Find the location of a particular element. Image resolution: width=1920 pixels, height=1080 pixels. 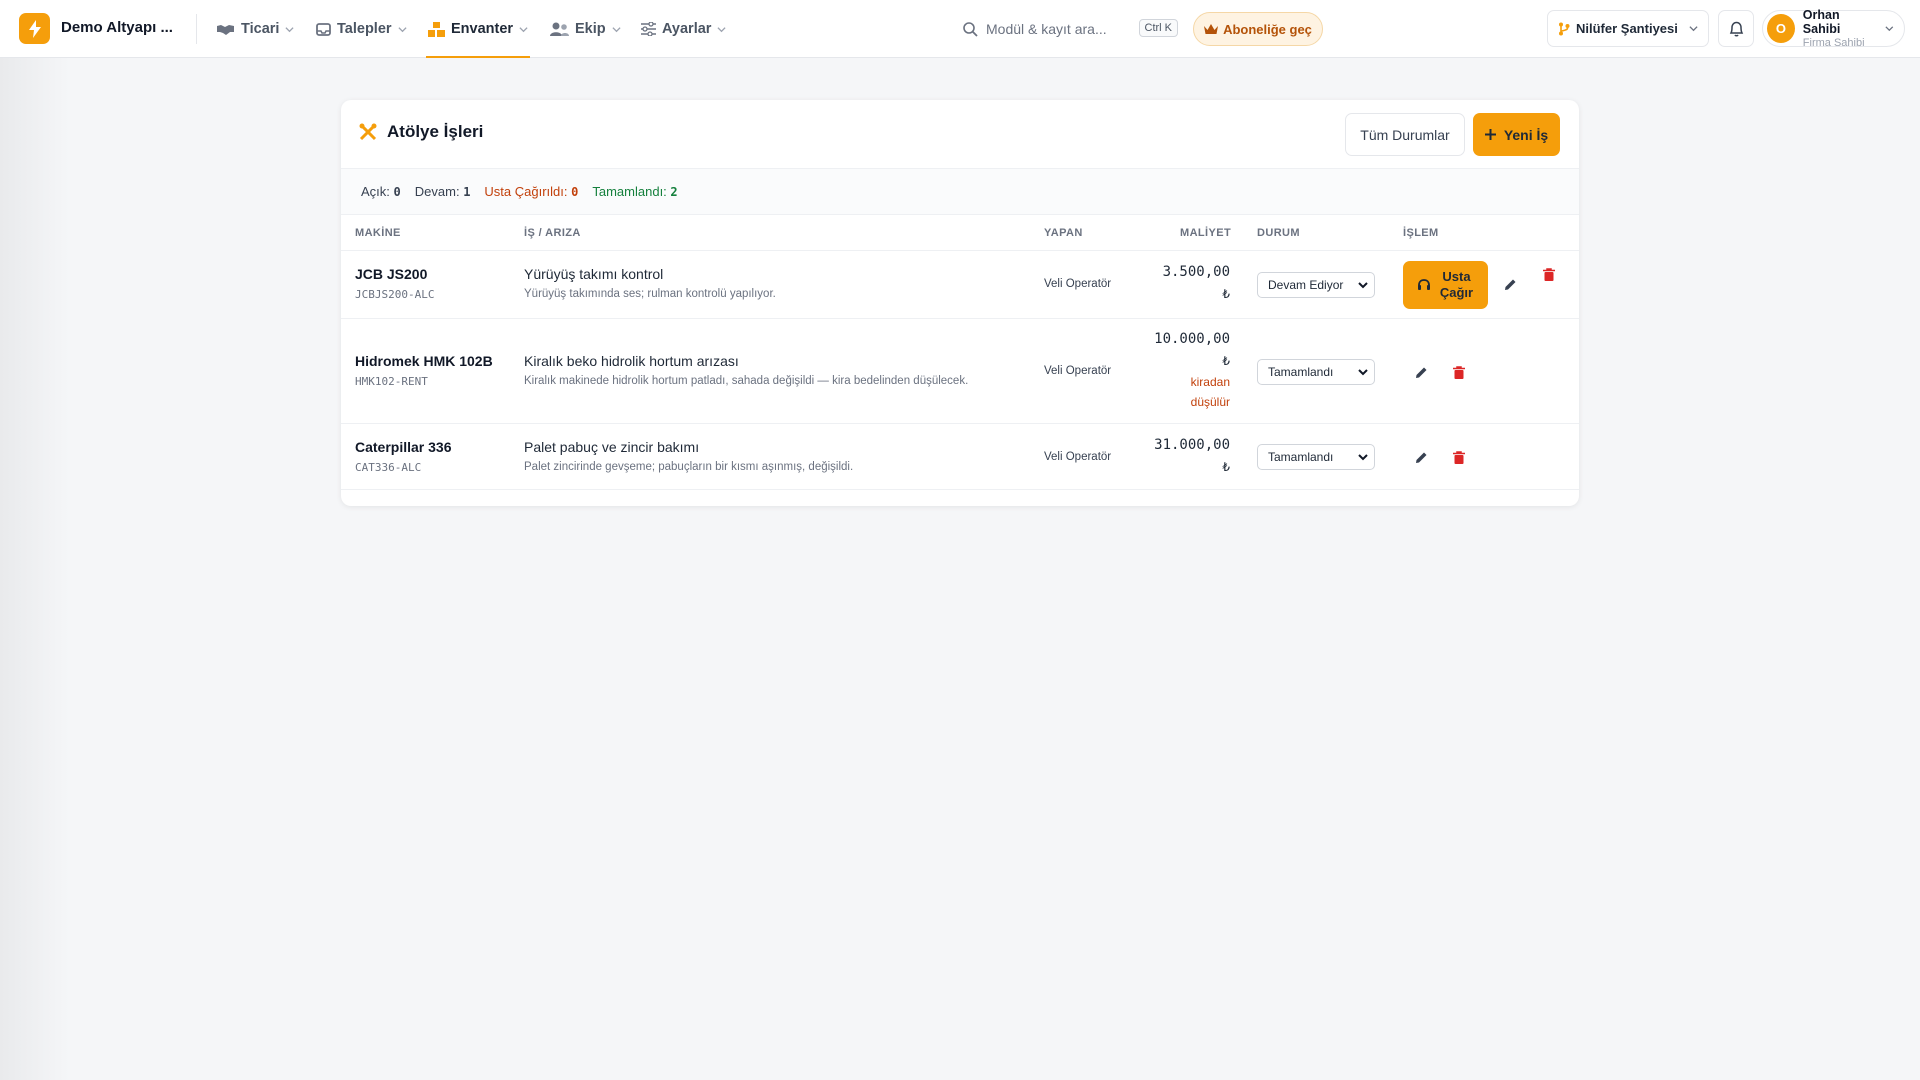

card-title-text: Atölye İşleri is located at coordinates (435, 131).